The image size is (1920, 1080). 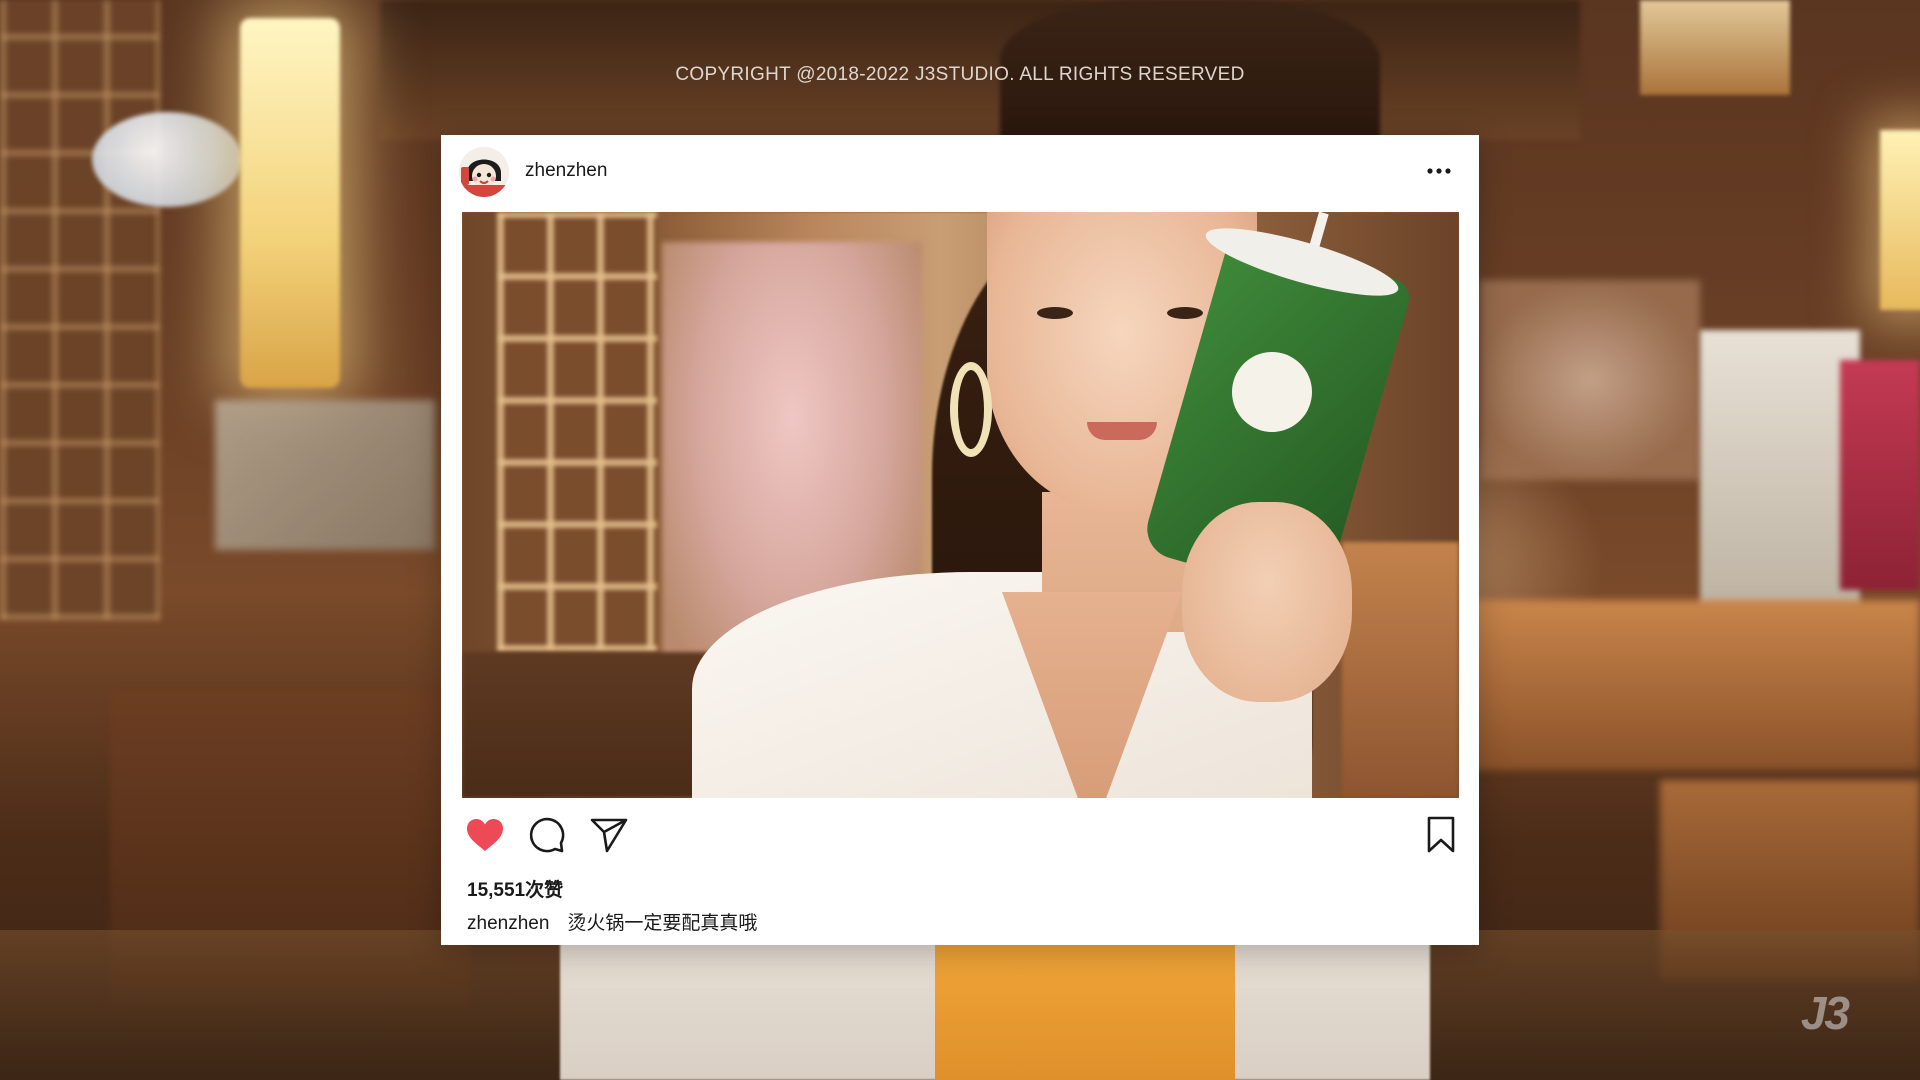 I want to click on cartoon-avatar-icon, so click(x=484, y=172).